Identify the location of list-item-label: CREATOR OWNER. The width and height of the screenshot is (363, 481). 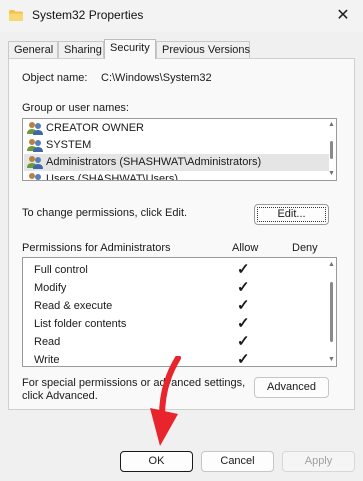
(95, 128).